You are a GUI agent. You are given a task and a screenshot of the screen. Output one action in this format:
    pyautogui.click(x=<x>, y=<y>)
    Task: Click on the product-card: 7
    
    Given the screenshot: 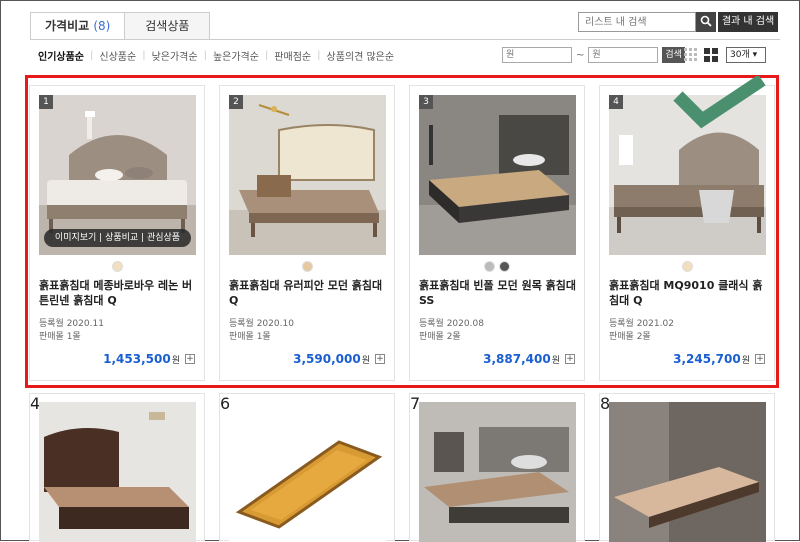 What is the action you would take?
    pyautogui.click(x=497, y=467)
    